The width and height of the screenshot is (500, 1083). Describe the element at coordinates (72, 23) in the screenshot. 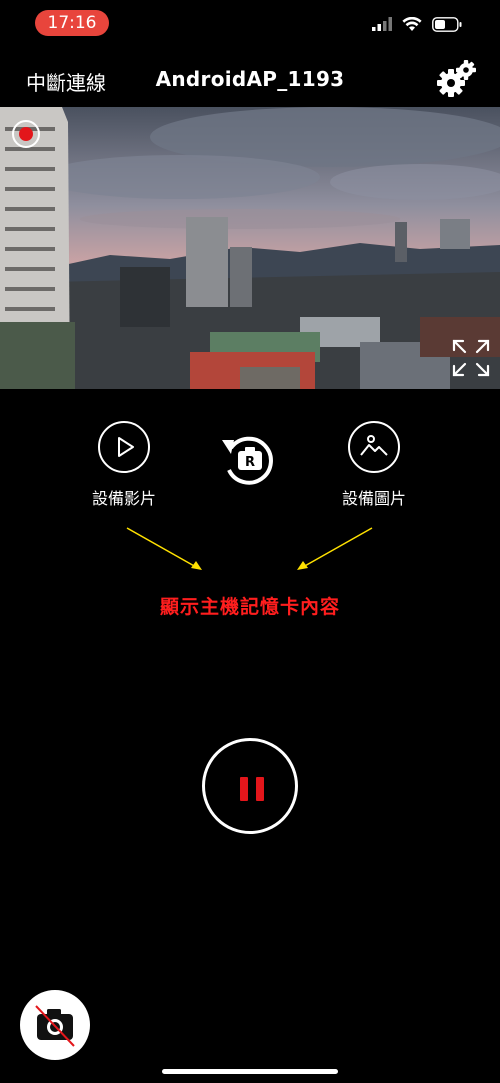

I see `status-time: 17:16` at that location.